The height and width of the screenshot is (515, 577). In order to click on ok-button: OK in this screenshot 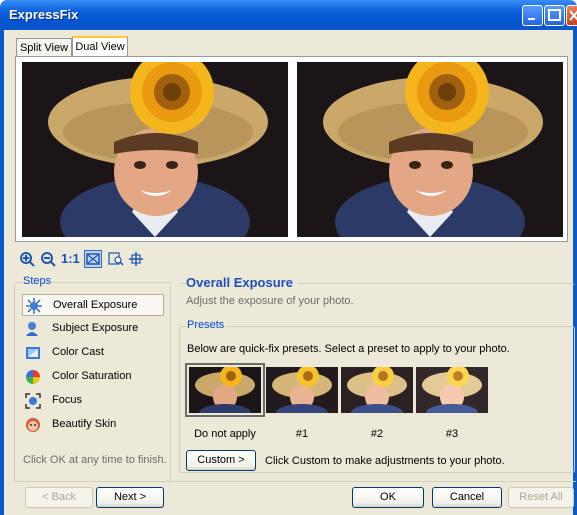, I will do `click(388, 497)`.